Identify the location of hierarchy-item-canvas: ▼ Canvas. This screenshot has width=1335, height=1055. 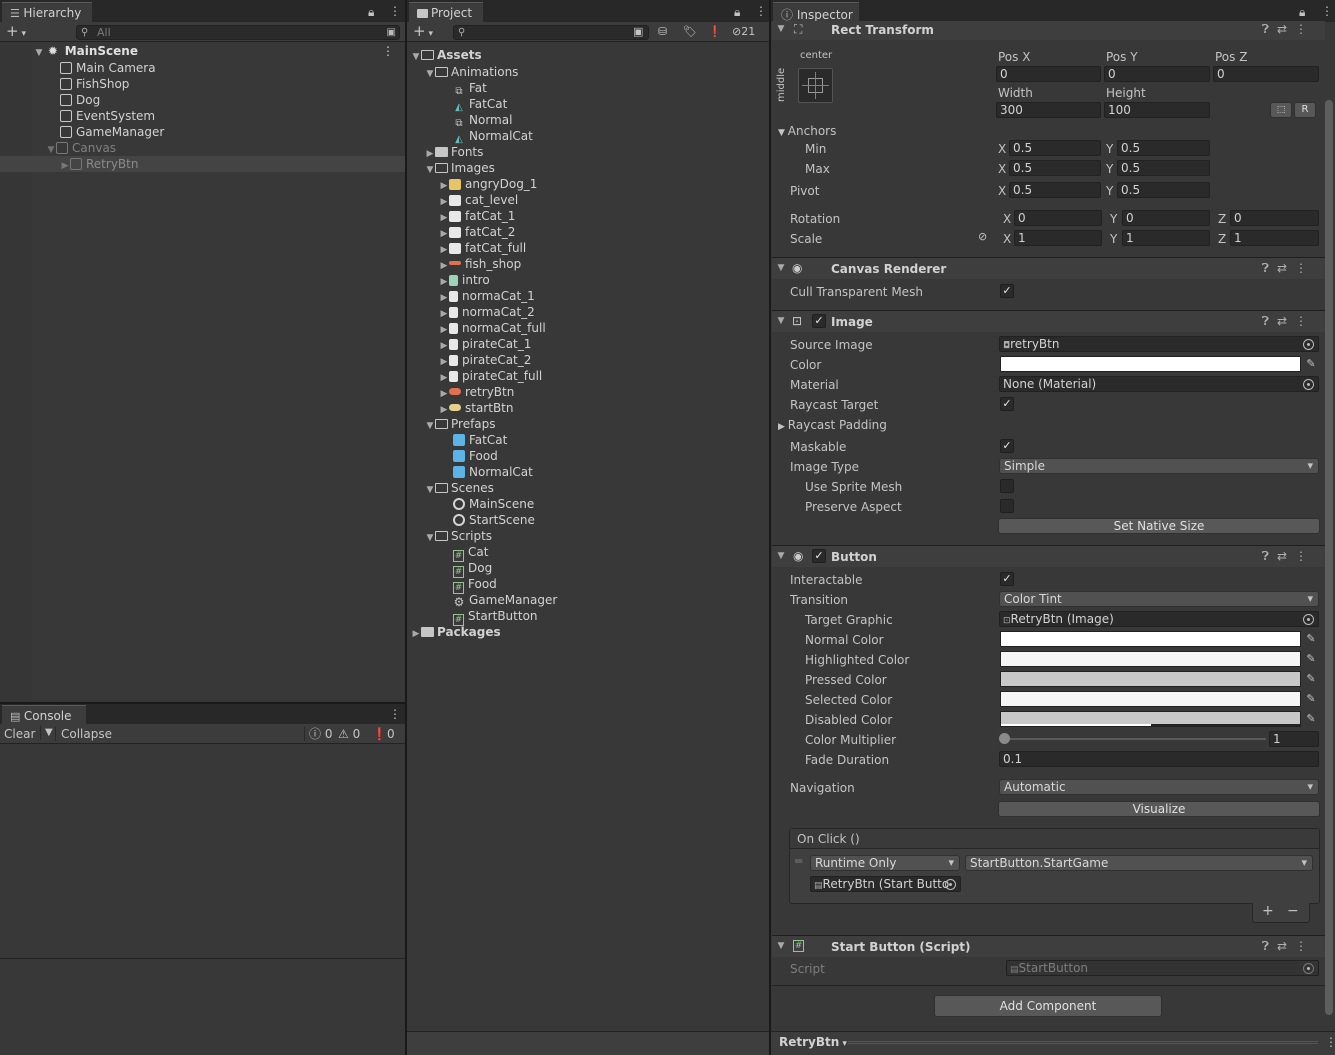
(81, 148).